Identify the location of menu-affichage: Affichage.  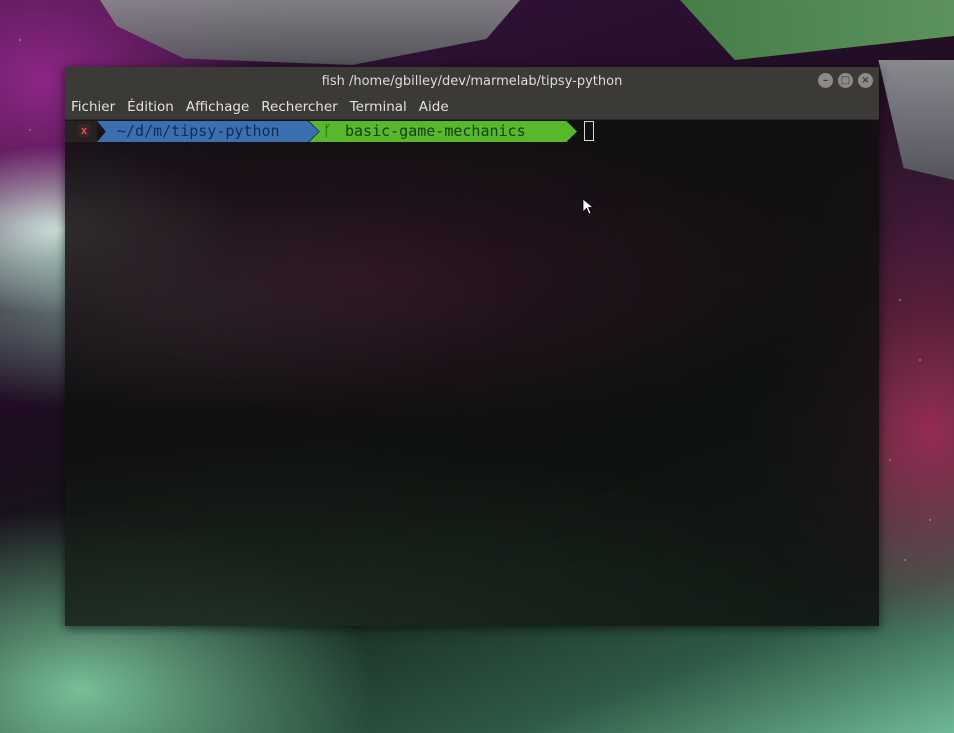
(217, 107).